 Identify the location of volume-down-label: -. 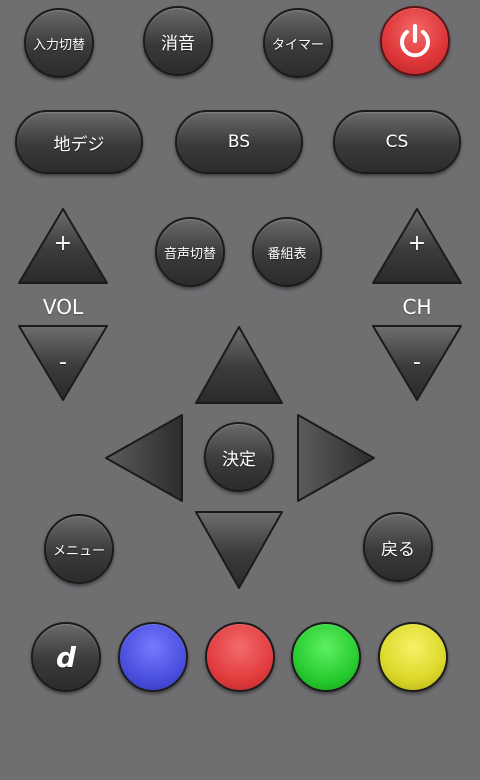
(63, 362).